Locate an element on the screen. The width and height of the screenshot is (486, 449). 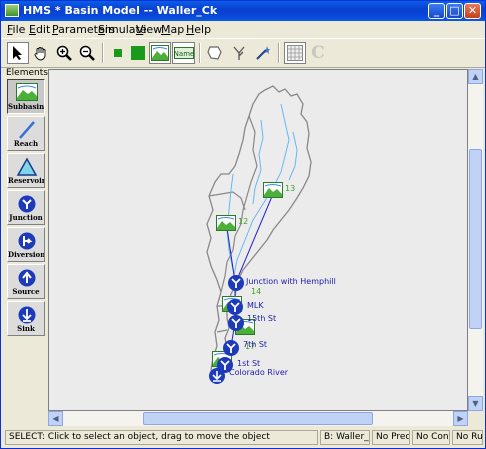
show-names-icon: Name is located at coordinates (183, 53).